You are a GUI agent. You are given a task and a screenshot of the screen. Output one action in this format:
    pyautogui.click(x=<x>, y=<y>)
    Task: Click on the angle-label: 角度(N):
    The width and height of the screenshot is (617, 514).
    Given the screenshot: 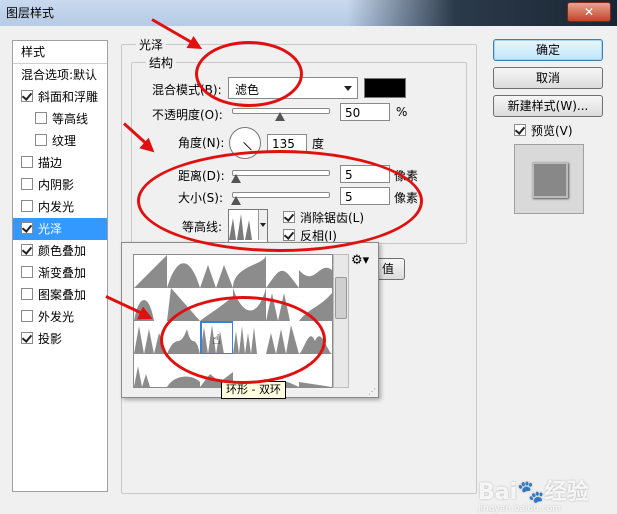 What is the action you would take?
    pyautogui.click(x=201, y=143)
    